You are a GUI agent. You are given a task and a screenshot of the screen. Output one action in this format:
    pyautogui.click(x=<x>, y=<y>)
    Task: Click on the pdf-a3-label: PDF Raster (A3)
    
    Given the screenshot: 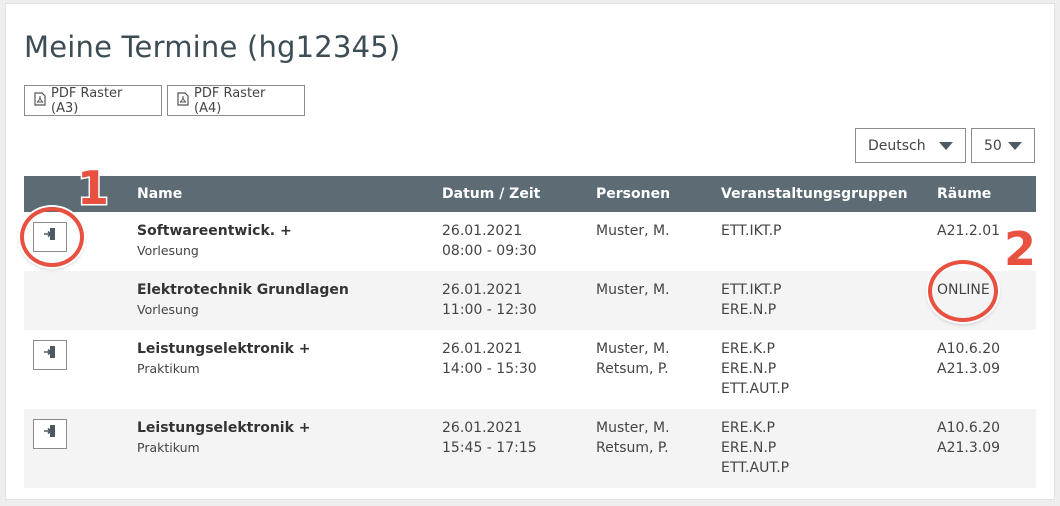 What is the action you would take?
    pyautogui.click(x=87, y=100)
    